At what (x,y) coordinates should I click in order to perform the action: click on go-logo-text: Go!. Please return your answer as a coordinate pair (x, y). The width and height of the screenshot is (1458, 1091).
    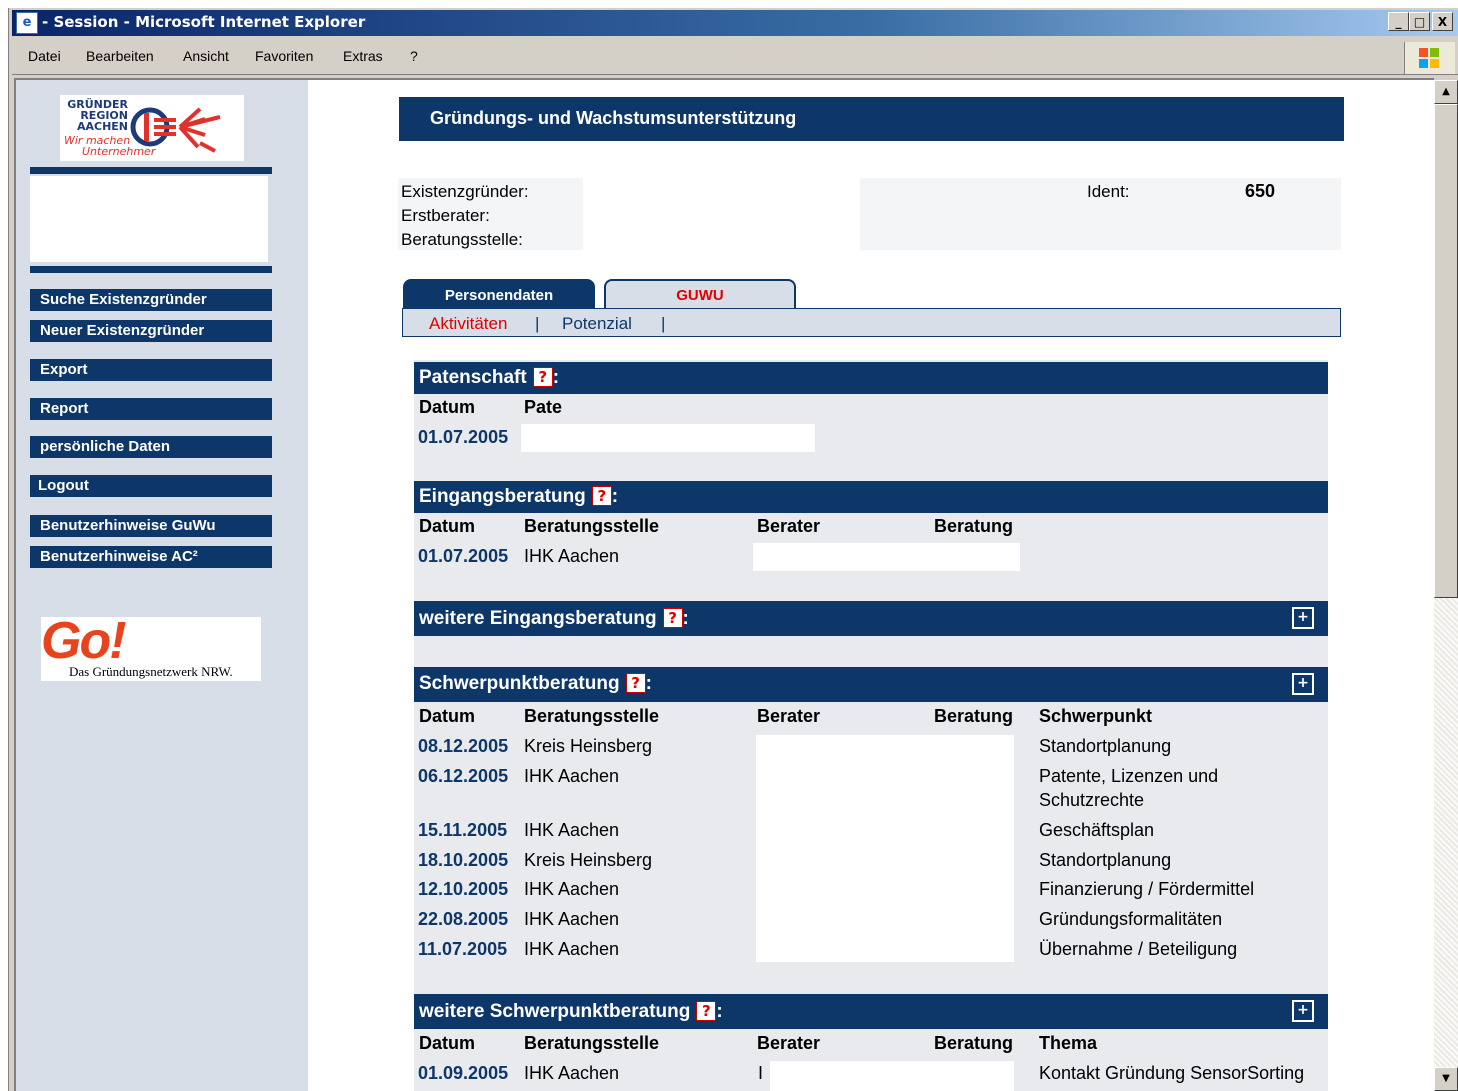
    Looking at the image, I should click on (84, 641).